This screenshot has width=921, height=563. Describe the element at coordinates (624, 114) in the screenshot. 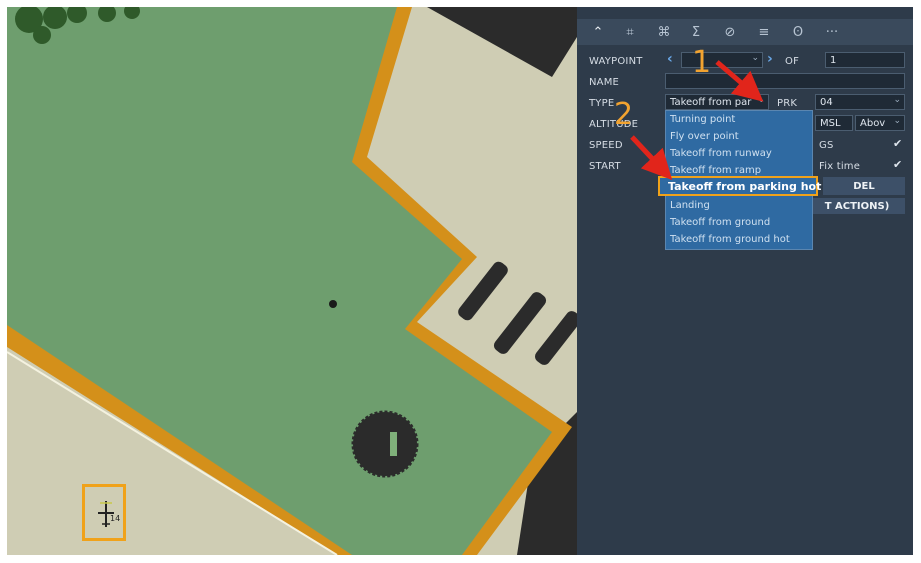

I see `step-2-label: 2` at that location.